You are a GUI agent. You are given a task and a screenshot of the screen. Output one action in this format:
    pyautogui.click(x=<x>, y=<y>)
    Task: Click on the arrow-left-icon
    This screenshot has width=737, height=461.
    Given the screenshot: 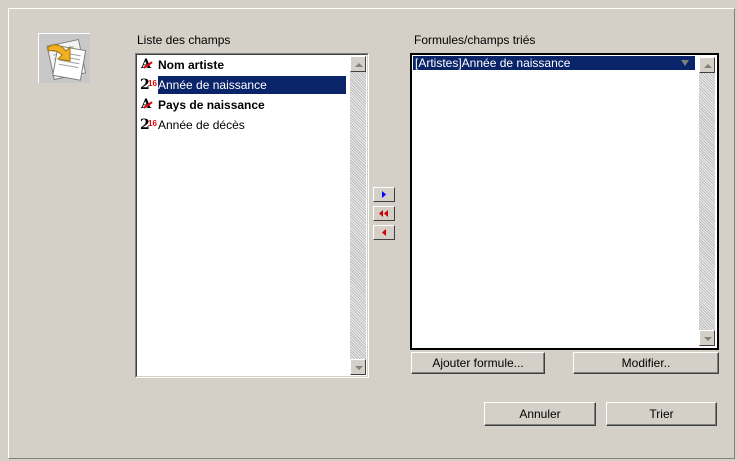 What is the action you would take?
    pyautogui.click(x=384, y=232)
    